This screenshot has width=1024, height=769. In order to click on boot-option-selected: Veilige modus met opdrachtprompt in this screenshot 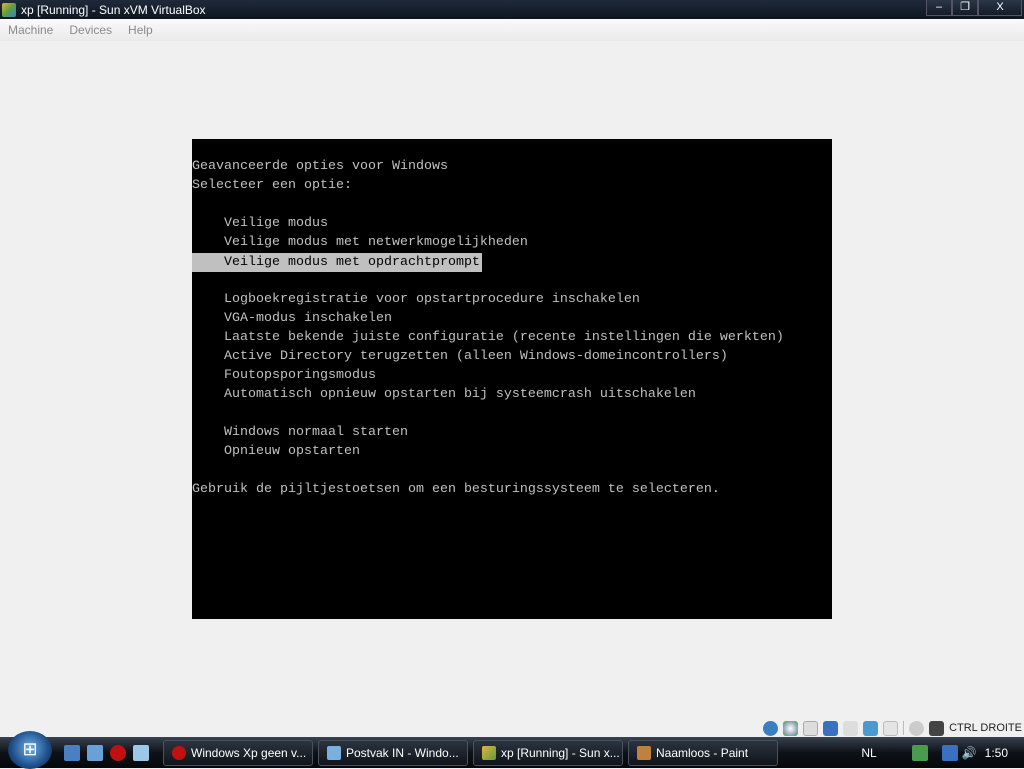, I will do `click(337, 262)`.